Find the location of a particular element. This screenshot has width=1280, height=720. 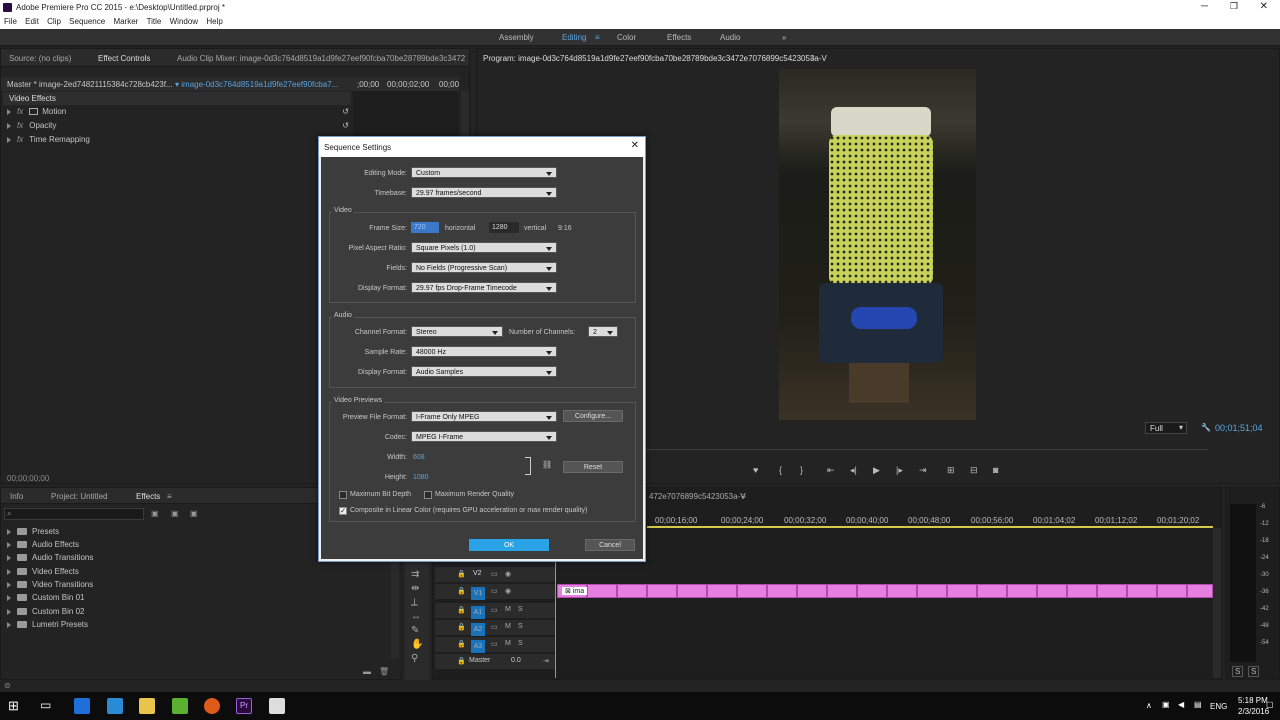

sample-rate-select: 48000 Hz is located at coordinates (484, 351).